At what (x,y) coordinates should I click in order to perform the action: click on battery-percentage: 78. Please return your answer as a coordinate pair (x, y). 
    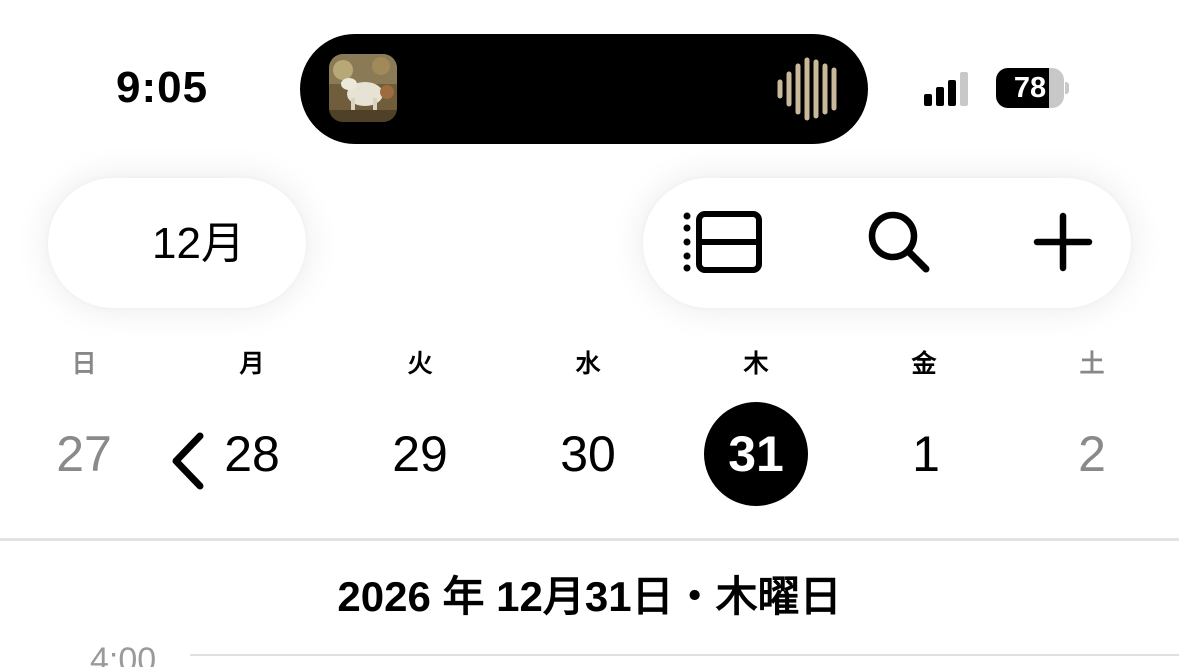
    Looking at the image, I should click on (1030, 88).